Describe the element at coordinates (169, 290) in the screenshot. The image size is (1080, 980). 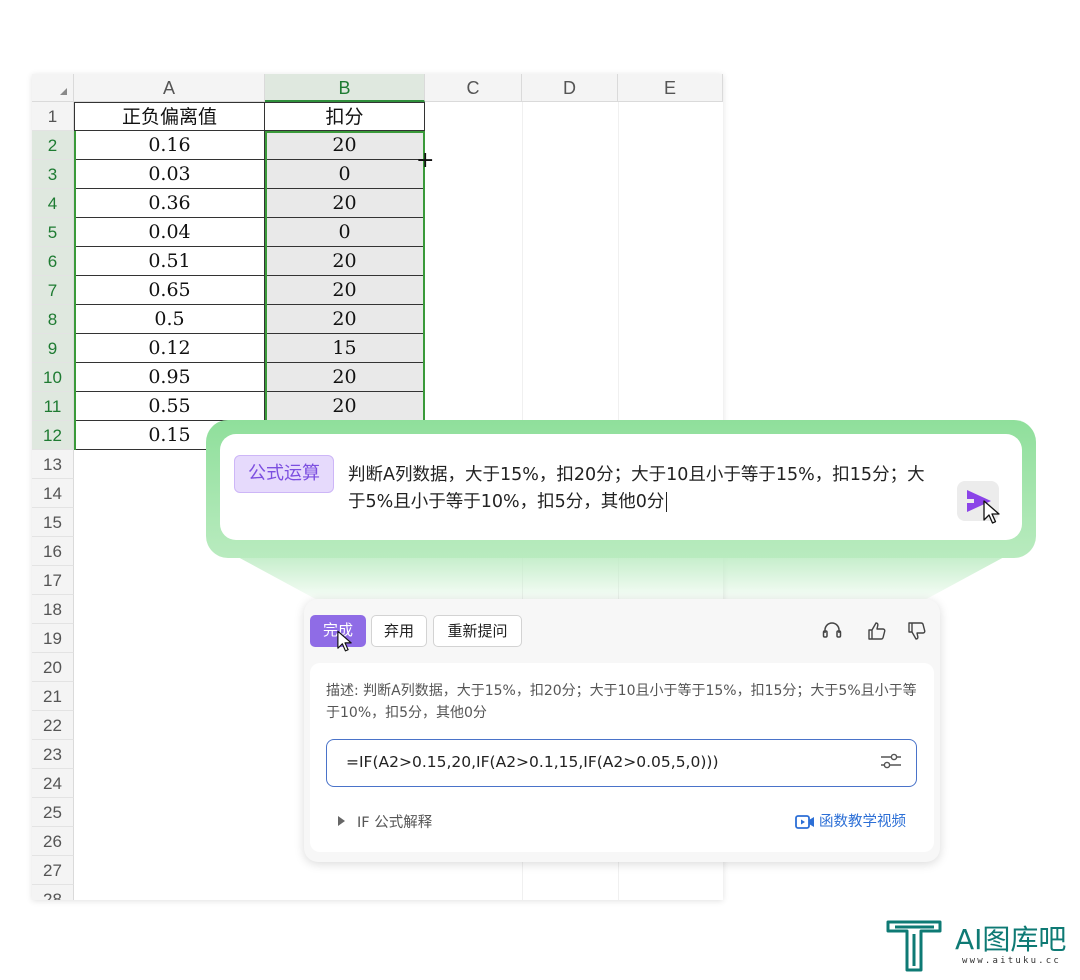
I see `cell-a: 0.65` at that location.